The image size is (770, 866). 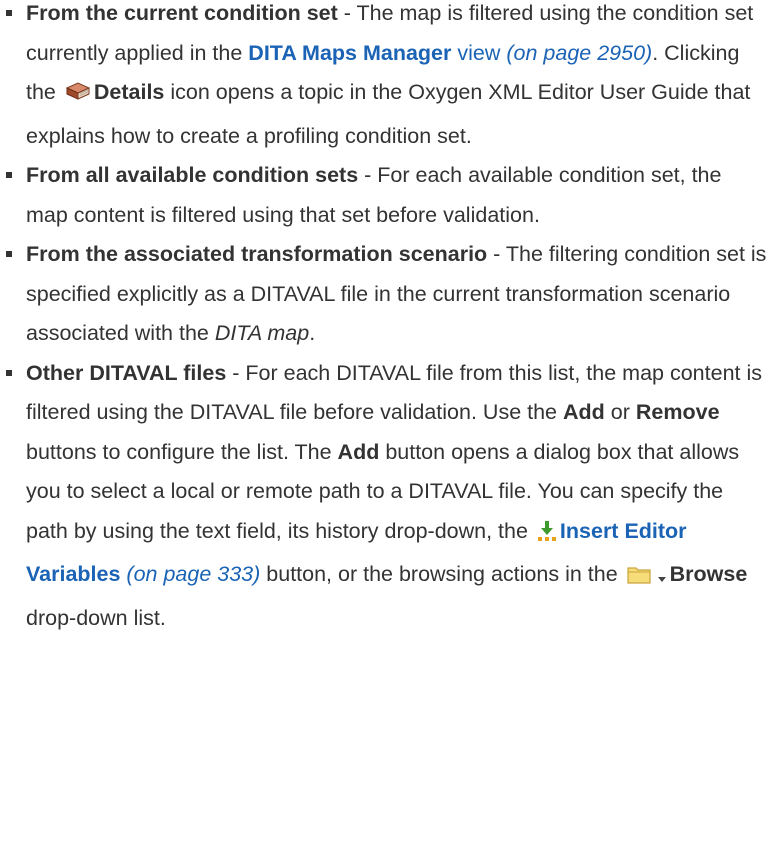 I want to click on page-reference-link: (on page 2950), so click(x=579, y=53).